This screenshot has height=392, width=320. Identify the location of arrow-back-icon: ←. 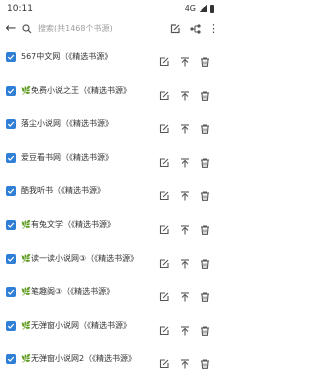
(11, 28).